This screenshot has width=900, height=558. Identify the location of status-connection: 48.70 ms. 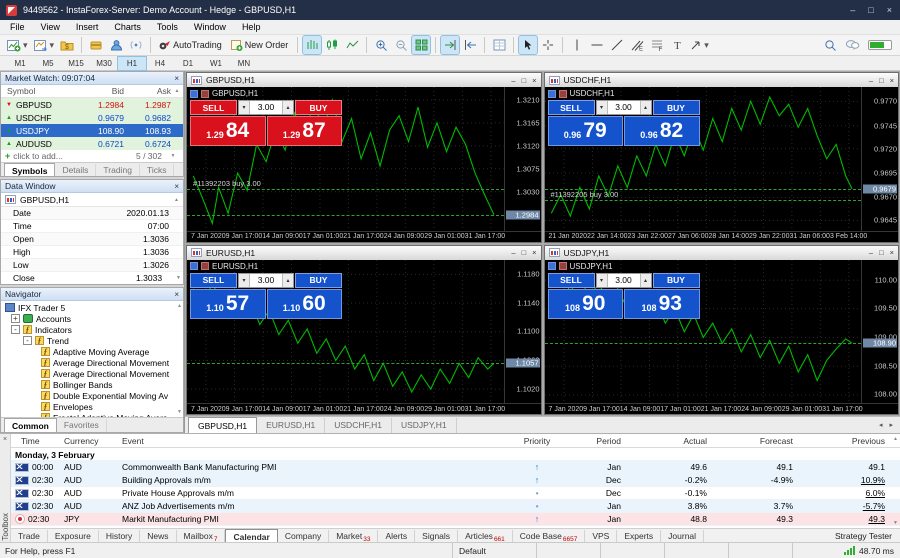
(846, 550).